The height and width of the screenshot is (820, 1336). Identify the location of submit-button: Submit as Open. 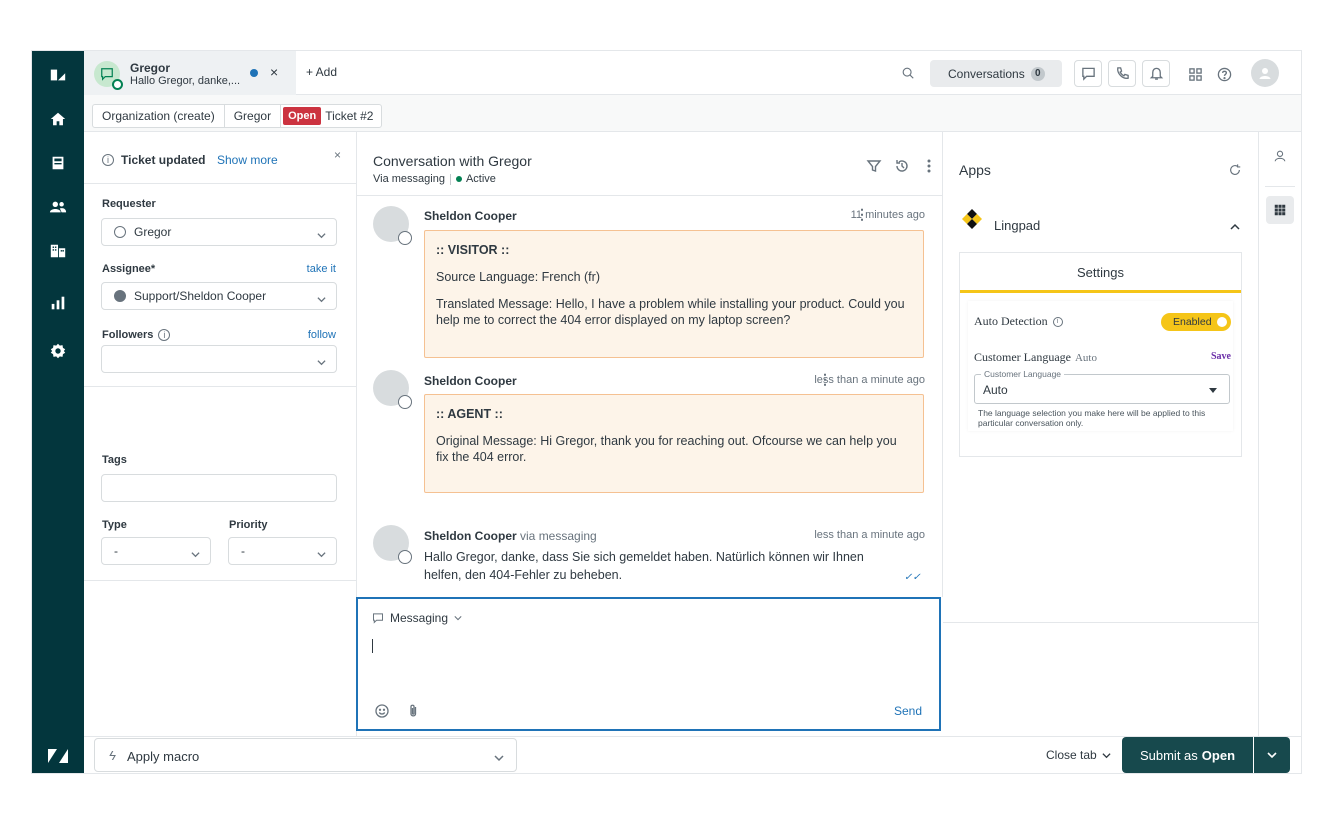
(1187, 755).